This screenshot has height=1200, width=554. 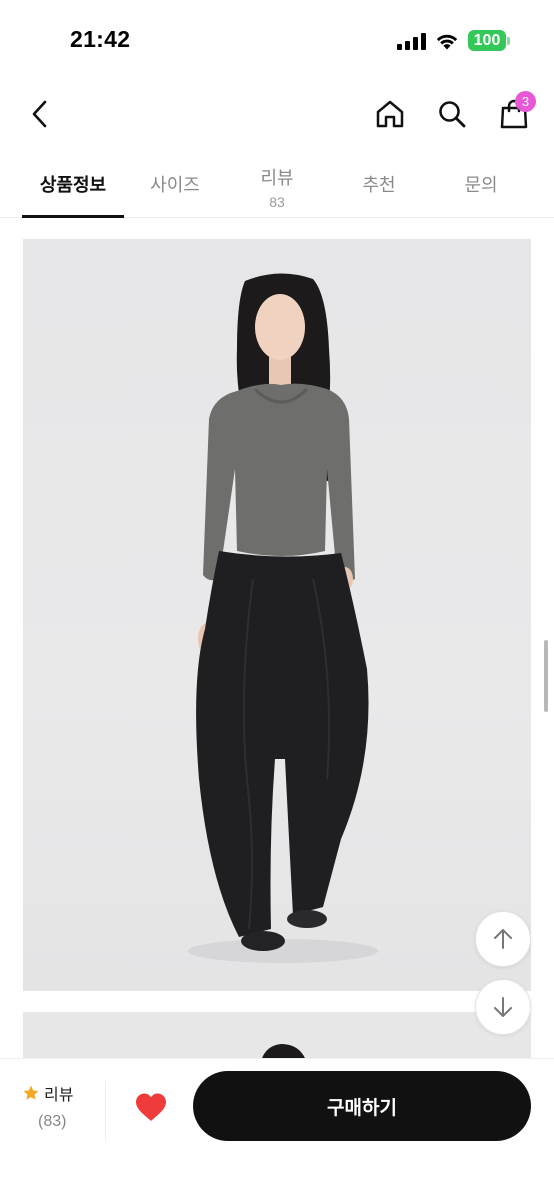 I want to click on tab-label: 추천, so click(x=379, y=185).